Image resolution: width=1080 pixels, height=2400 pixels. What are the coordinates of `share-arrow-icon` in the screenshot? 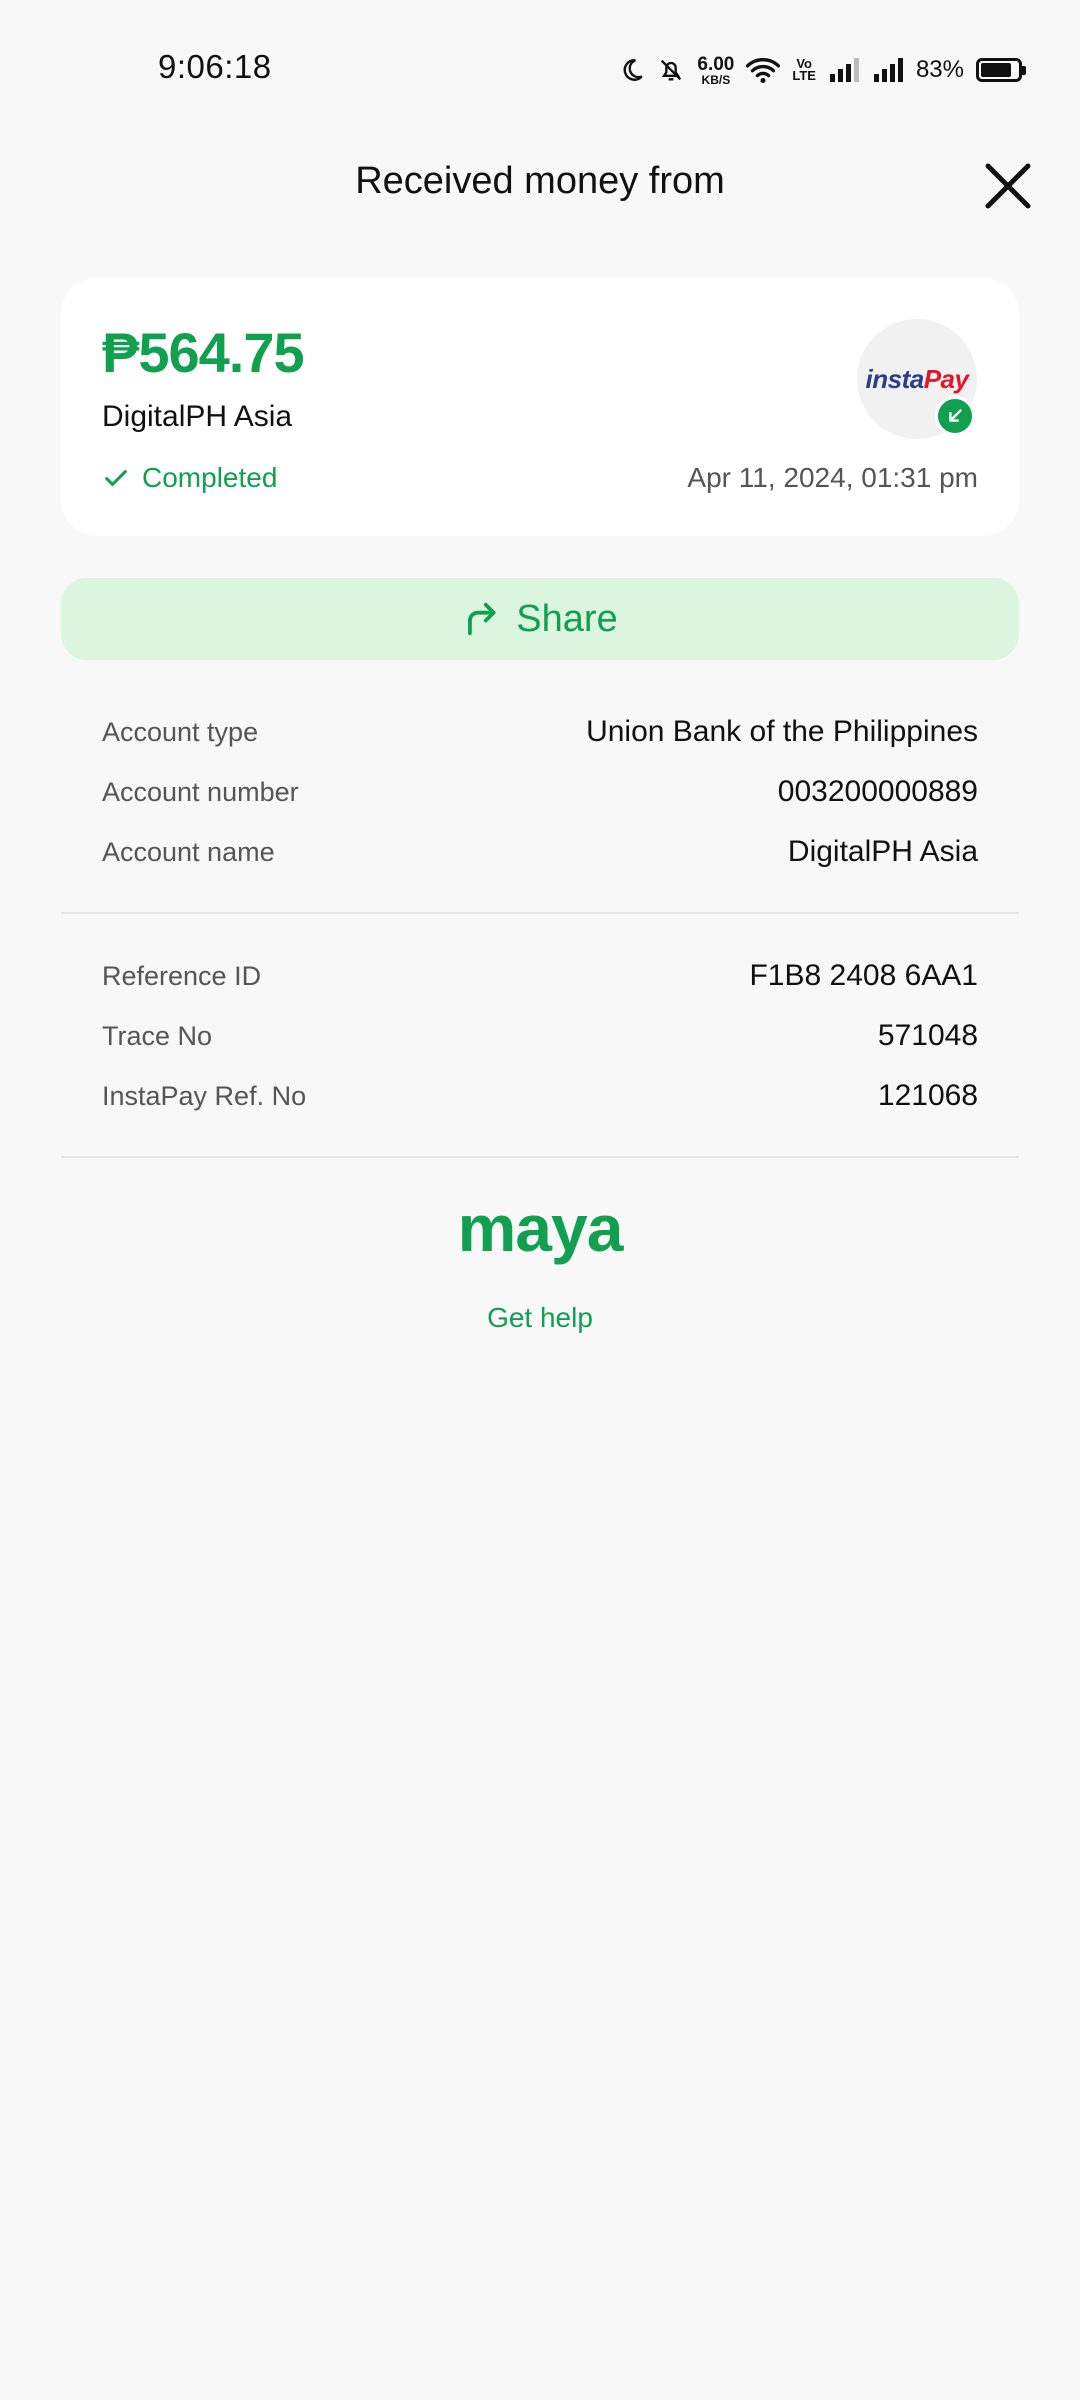 It's located at (482, 619).